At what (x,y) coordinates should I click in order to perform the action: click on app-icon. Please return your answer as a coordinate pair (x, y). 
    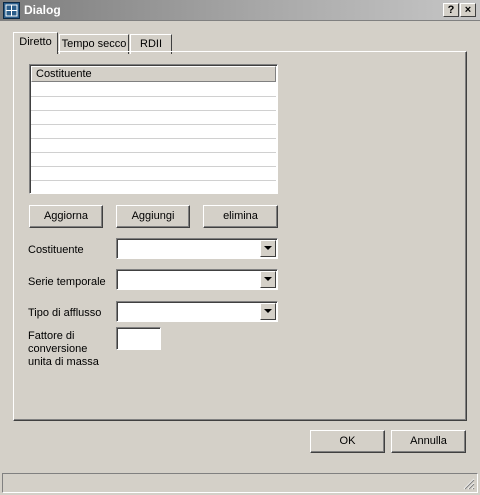
    Looking at the image, I should click on (11, 10).